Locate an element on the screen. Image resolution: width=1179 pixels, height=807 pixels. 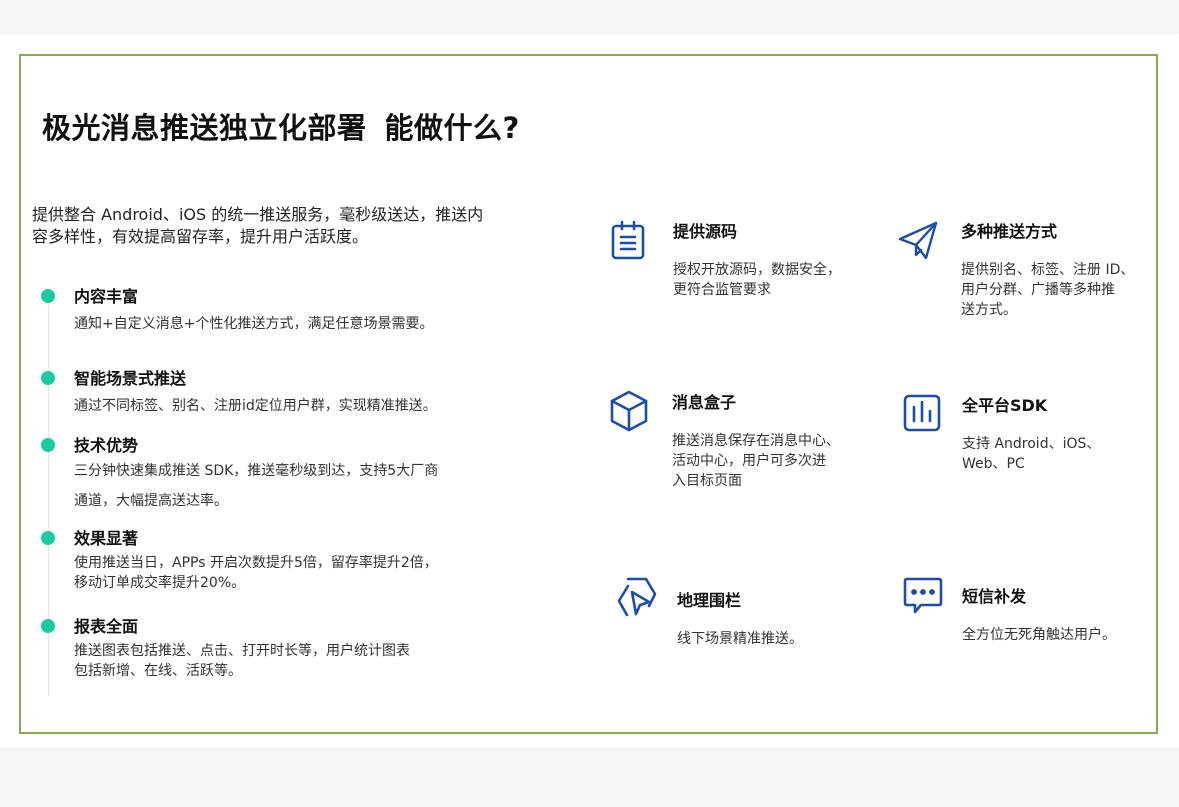
card-description: 提供别名、标签、注册 ID、 用户分群、广播等多种推 送方式。 is located at coordinates (1047, 290).